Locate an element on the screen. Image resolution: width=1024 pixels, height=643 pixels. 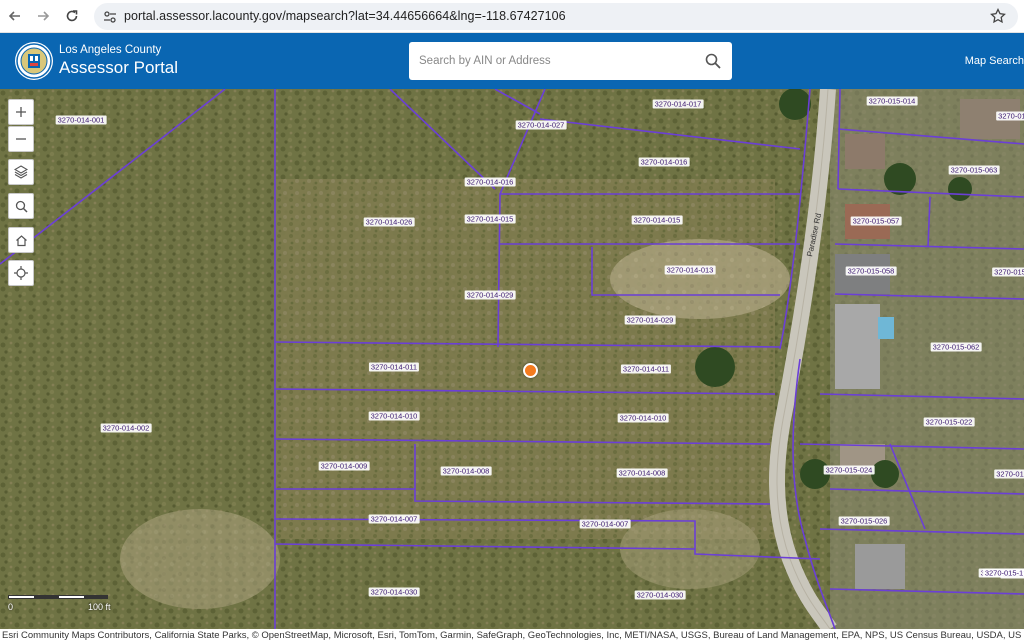
locate-button is located at coordinates (21, 273).